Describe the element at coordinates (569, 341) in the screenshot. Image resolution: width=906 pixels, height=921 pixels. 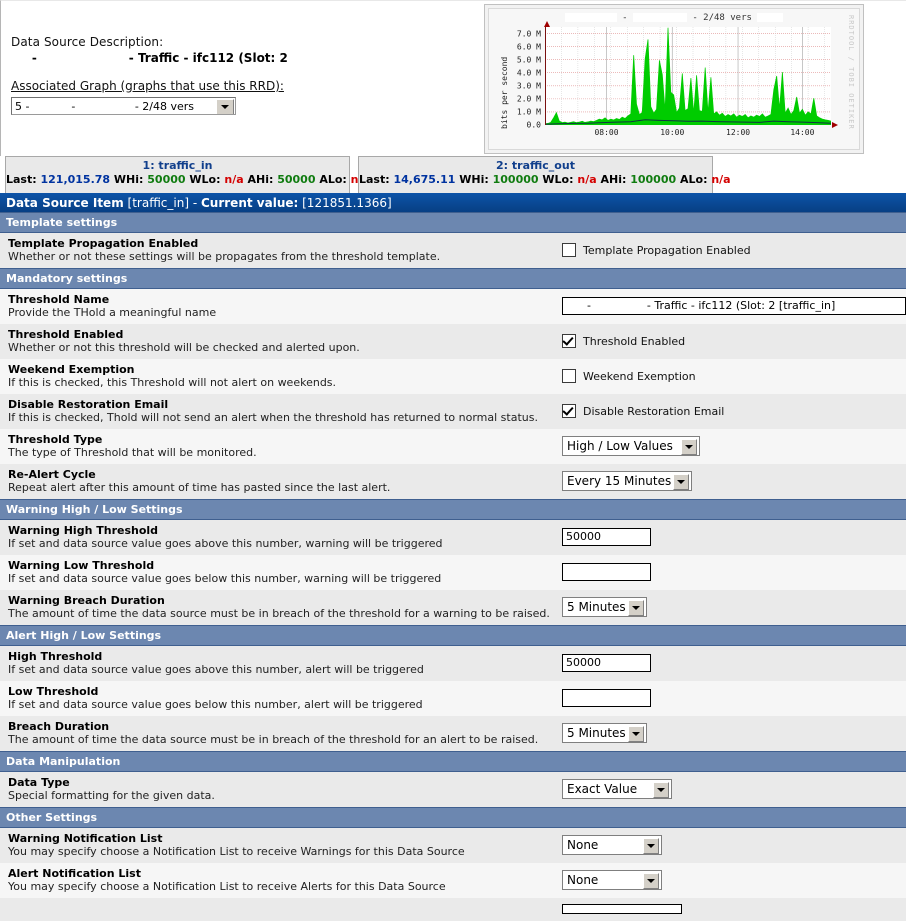
I see `threshold-enabled-checkbox` at that location.